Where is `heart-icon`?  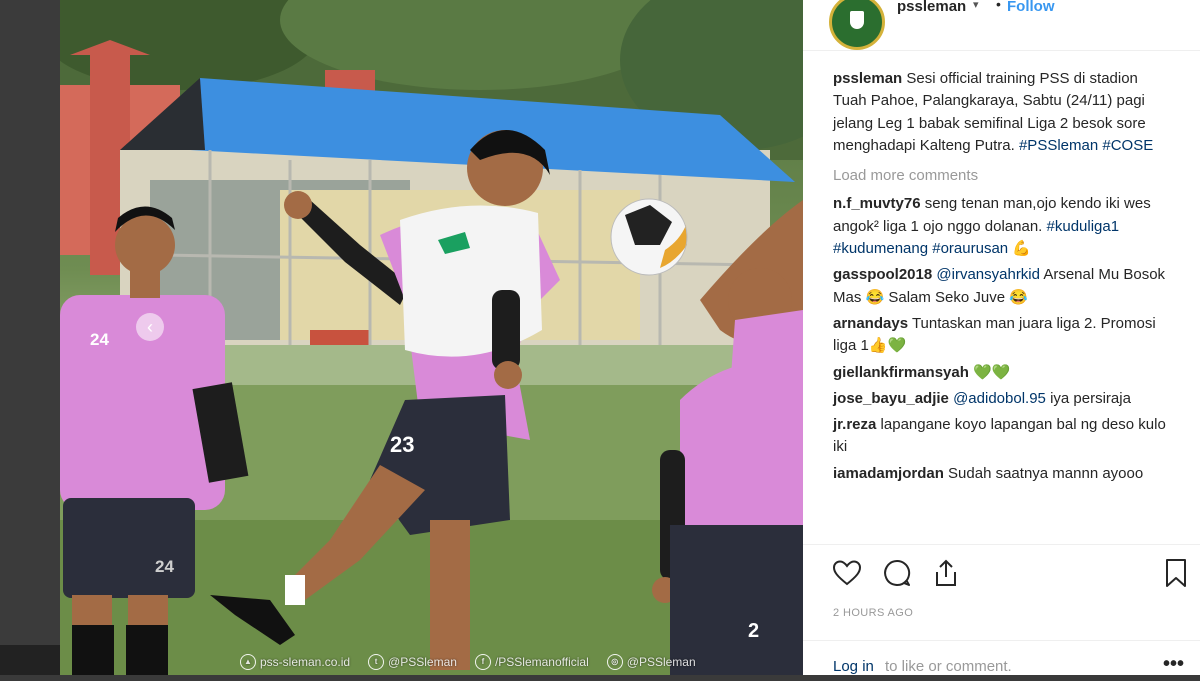 heart-icon is located at coordinates (847, 573).